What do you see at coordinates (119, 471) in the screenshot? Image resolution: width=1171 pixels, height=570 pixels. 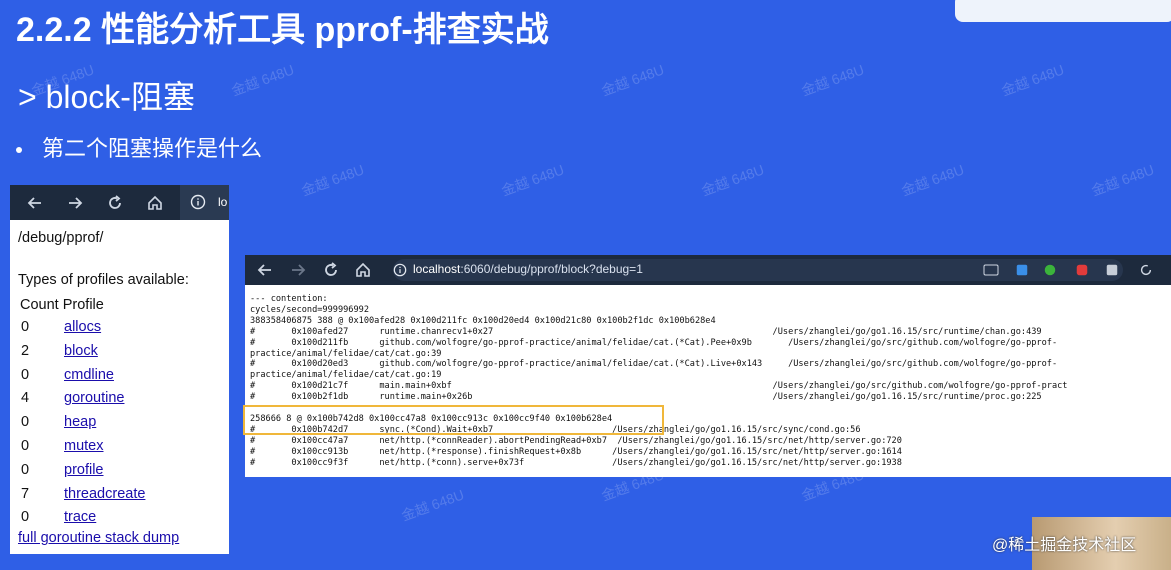 I see `profile-row: 0 profile` at bounding box center [119, 471].